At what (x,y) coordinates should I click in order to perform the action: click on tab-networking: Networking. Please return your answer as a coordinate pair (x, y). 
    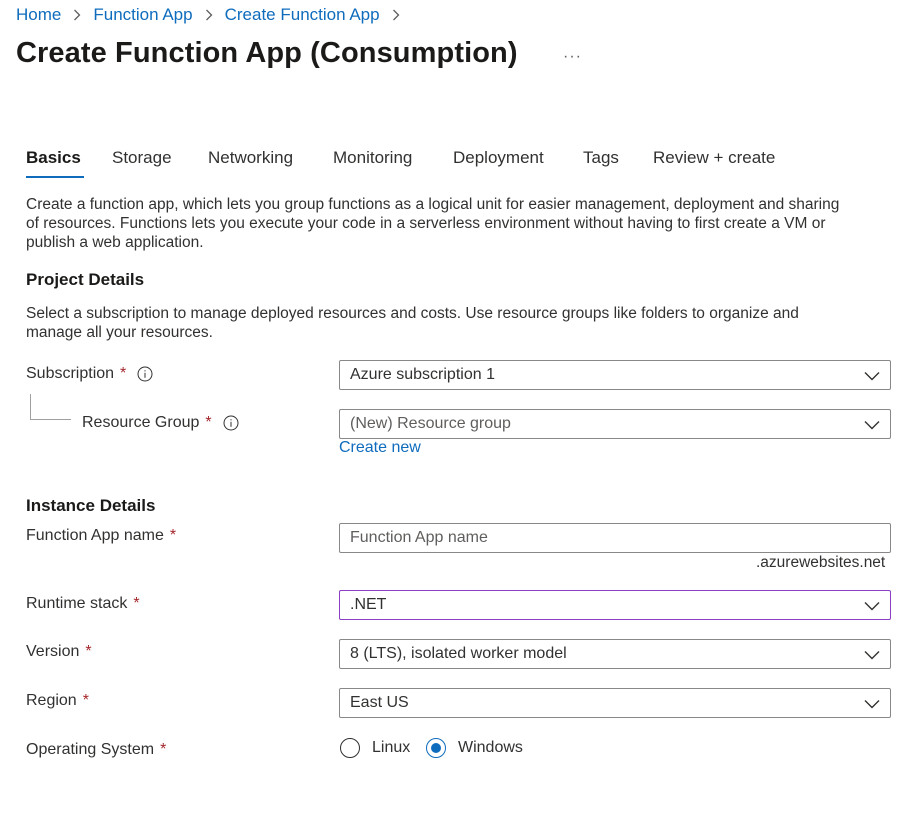
    Looking at the image, I should click on (250, 158).